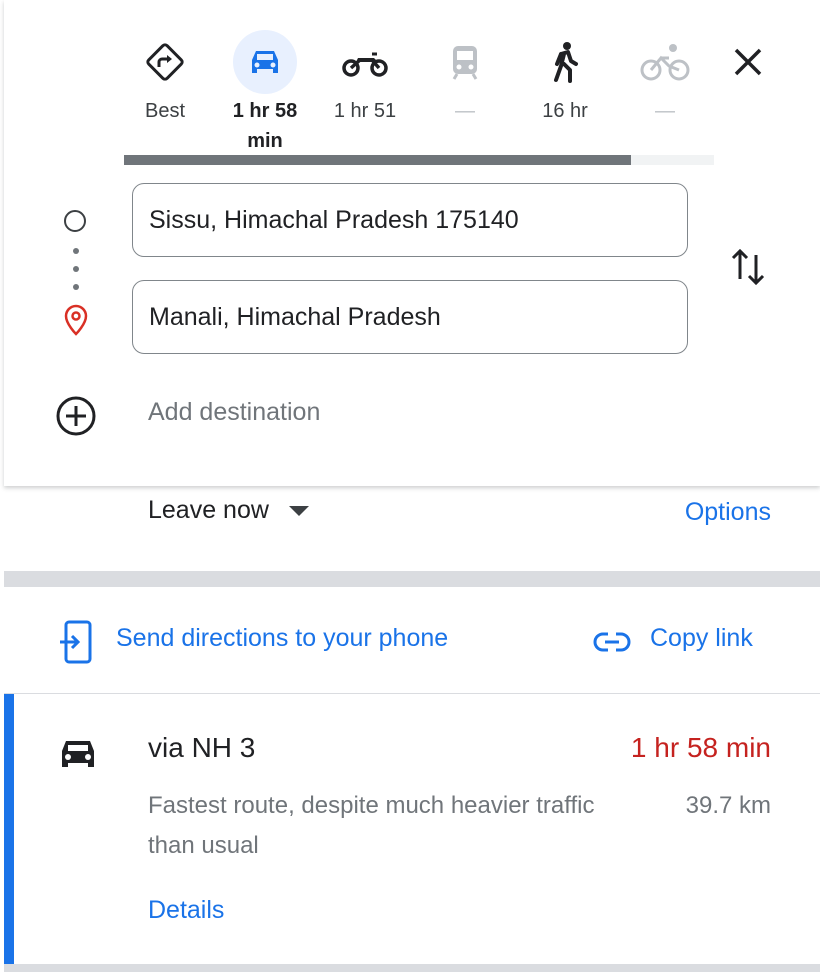 This screenshot has height=972, width=820. I want to click on mode-motorcycle-label: 1 hr 51, so click(365, 111).